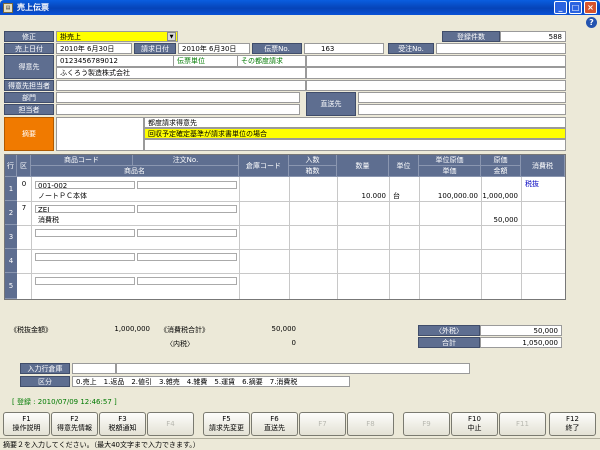 The image size is (600, 450). I want to click on row-code: 001-002, so click(85, 185).